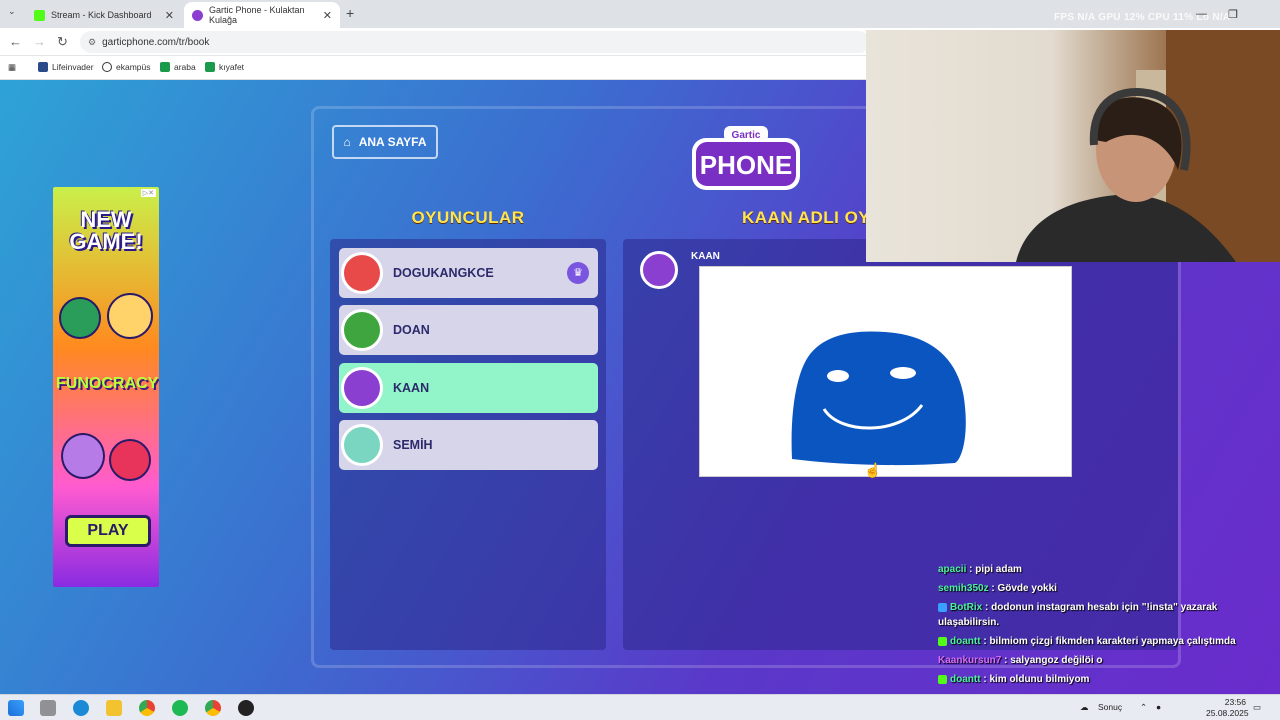 The width and height of the screenshot is (1280, 720). What do you see at coordinates (197, 15) in the screenshot?
I see `gartic-icon` at bounding box center [197, 15].